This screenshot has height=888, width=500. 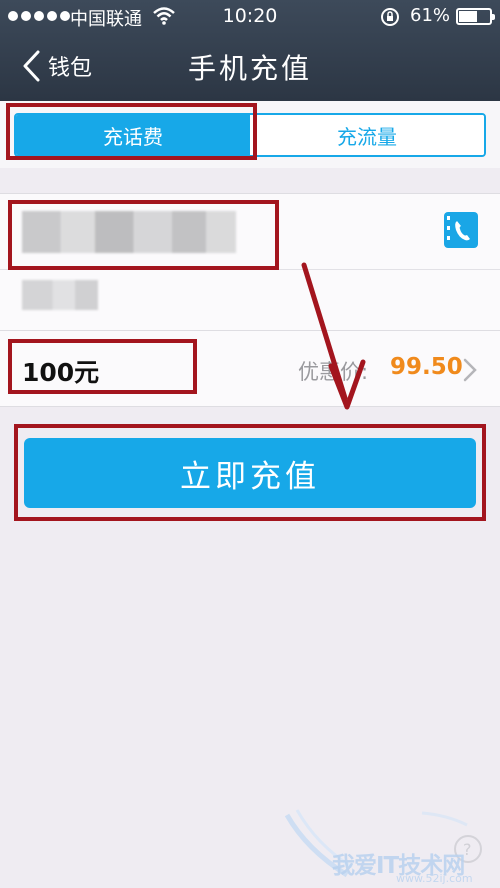 I want to click on annotation-box-amount, so click(x=102, y=366).